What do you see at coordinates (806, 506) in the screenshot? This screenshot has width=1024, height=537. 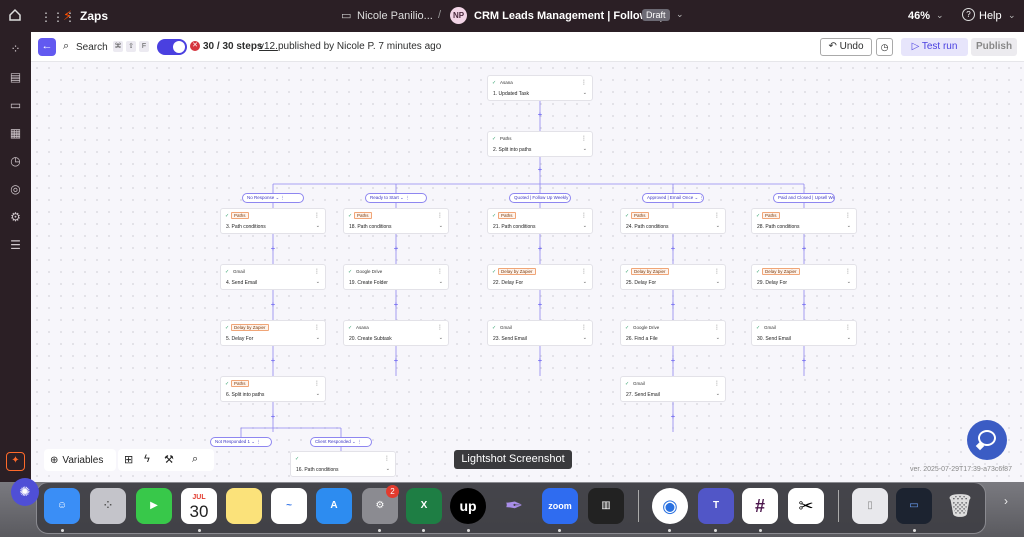 I see `capcut-icon: ✂` at bounding box center [806, 506].